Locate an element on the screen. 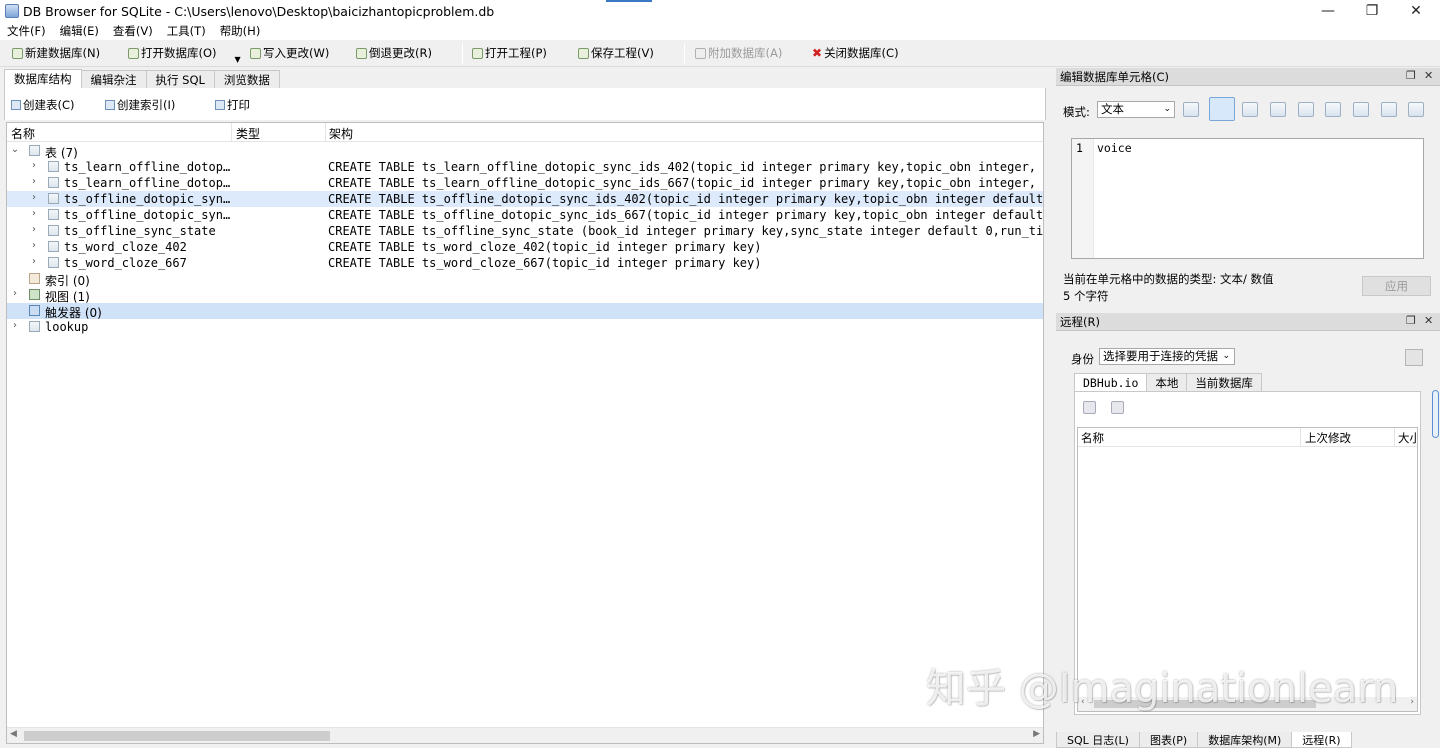  open-database-dropdown-icon: ▼ is located at coordinates (238, 59).